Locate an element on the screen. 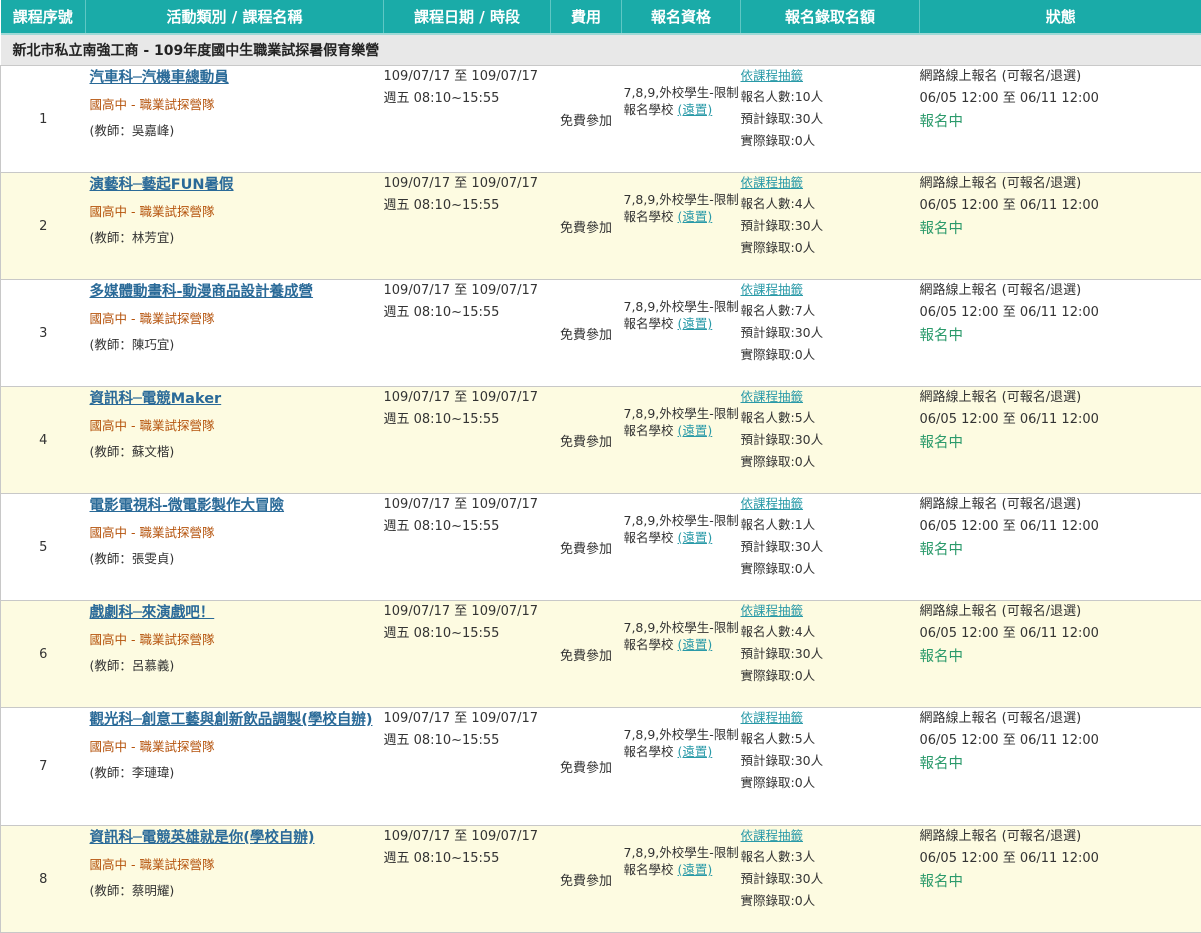  course-name-link: 資訊科─電競Maker is located at coordinates (235, 399).